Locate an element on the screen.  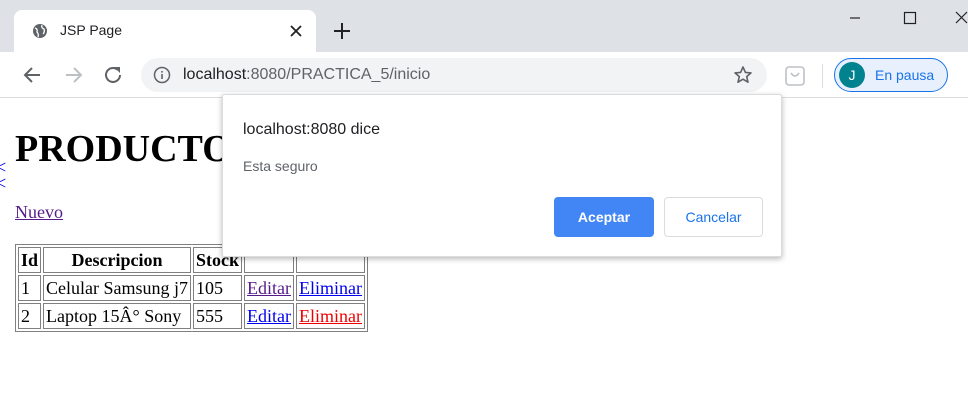
header-id: Id is located at coordinates (30, 260).